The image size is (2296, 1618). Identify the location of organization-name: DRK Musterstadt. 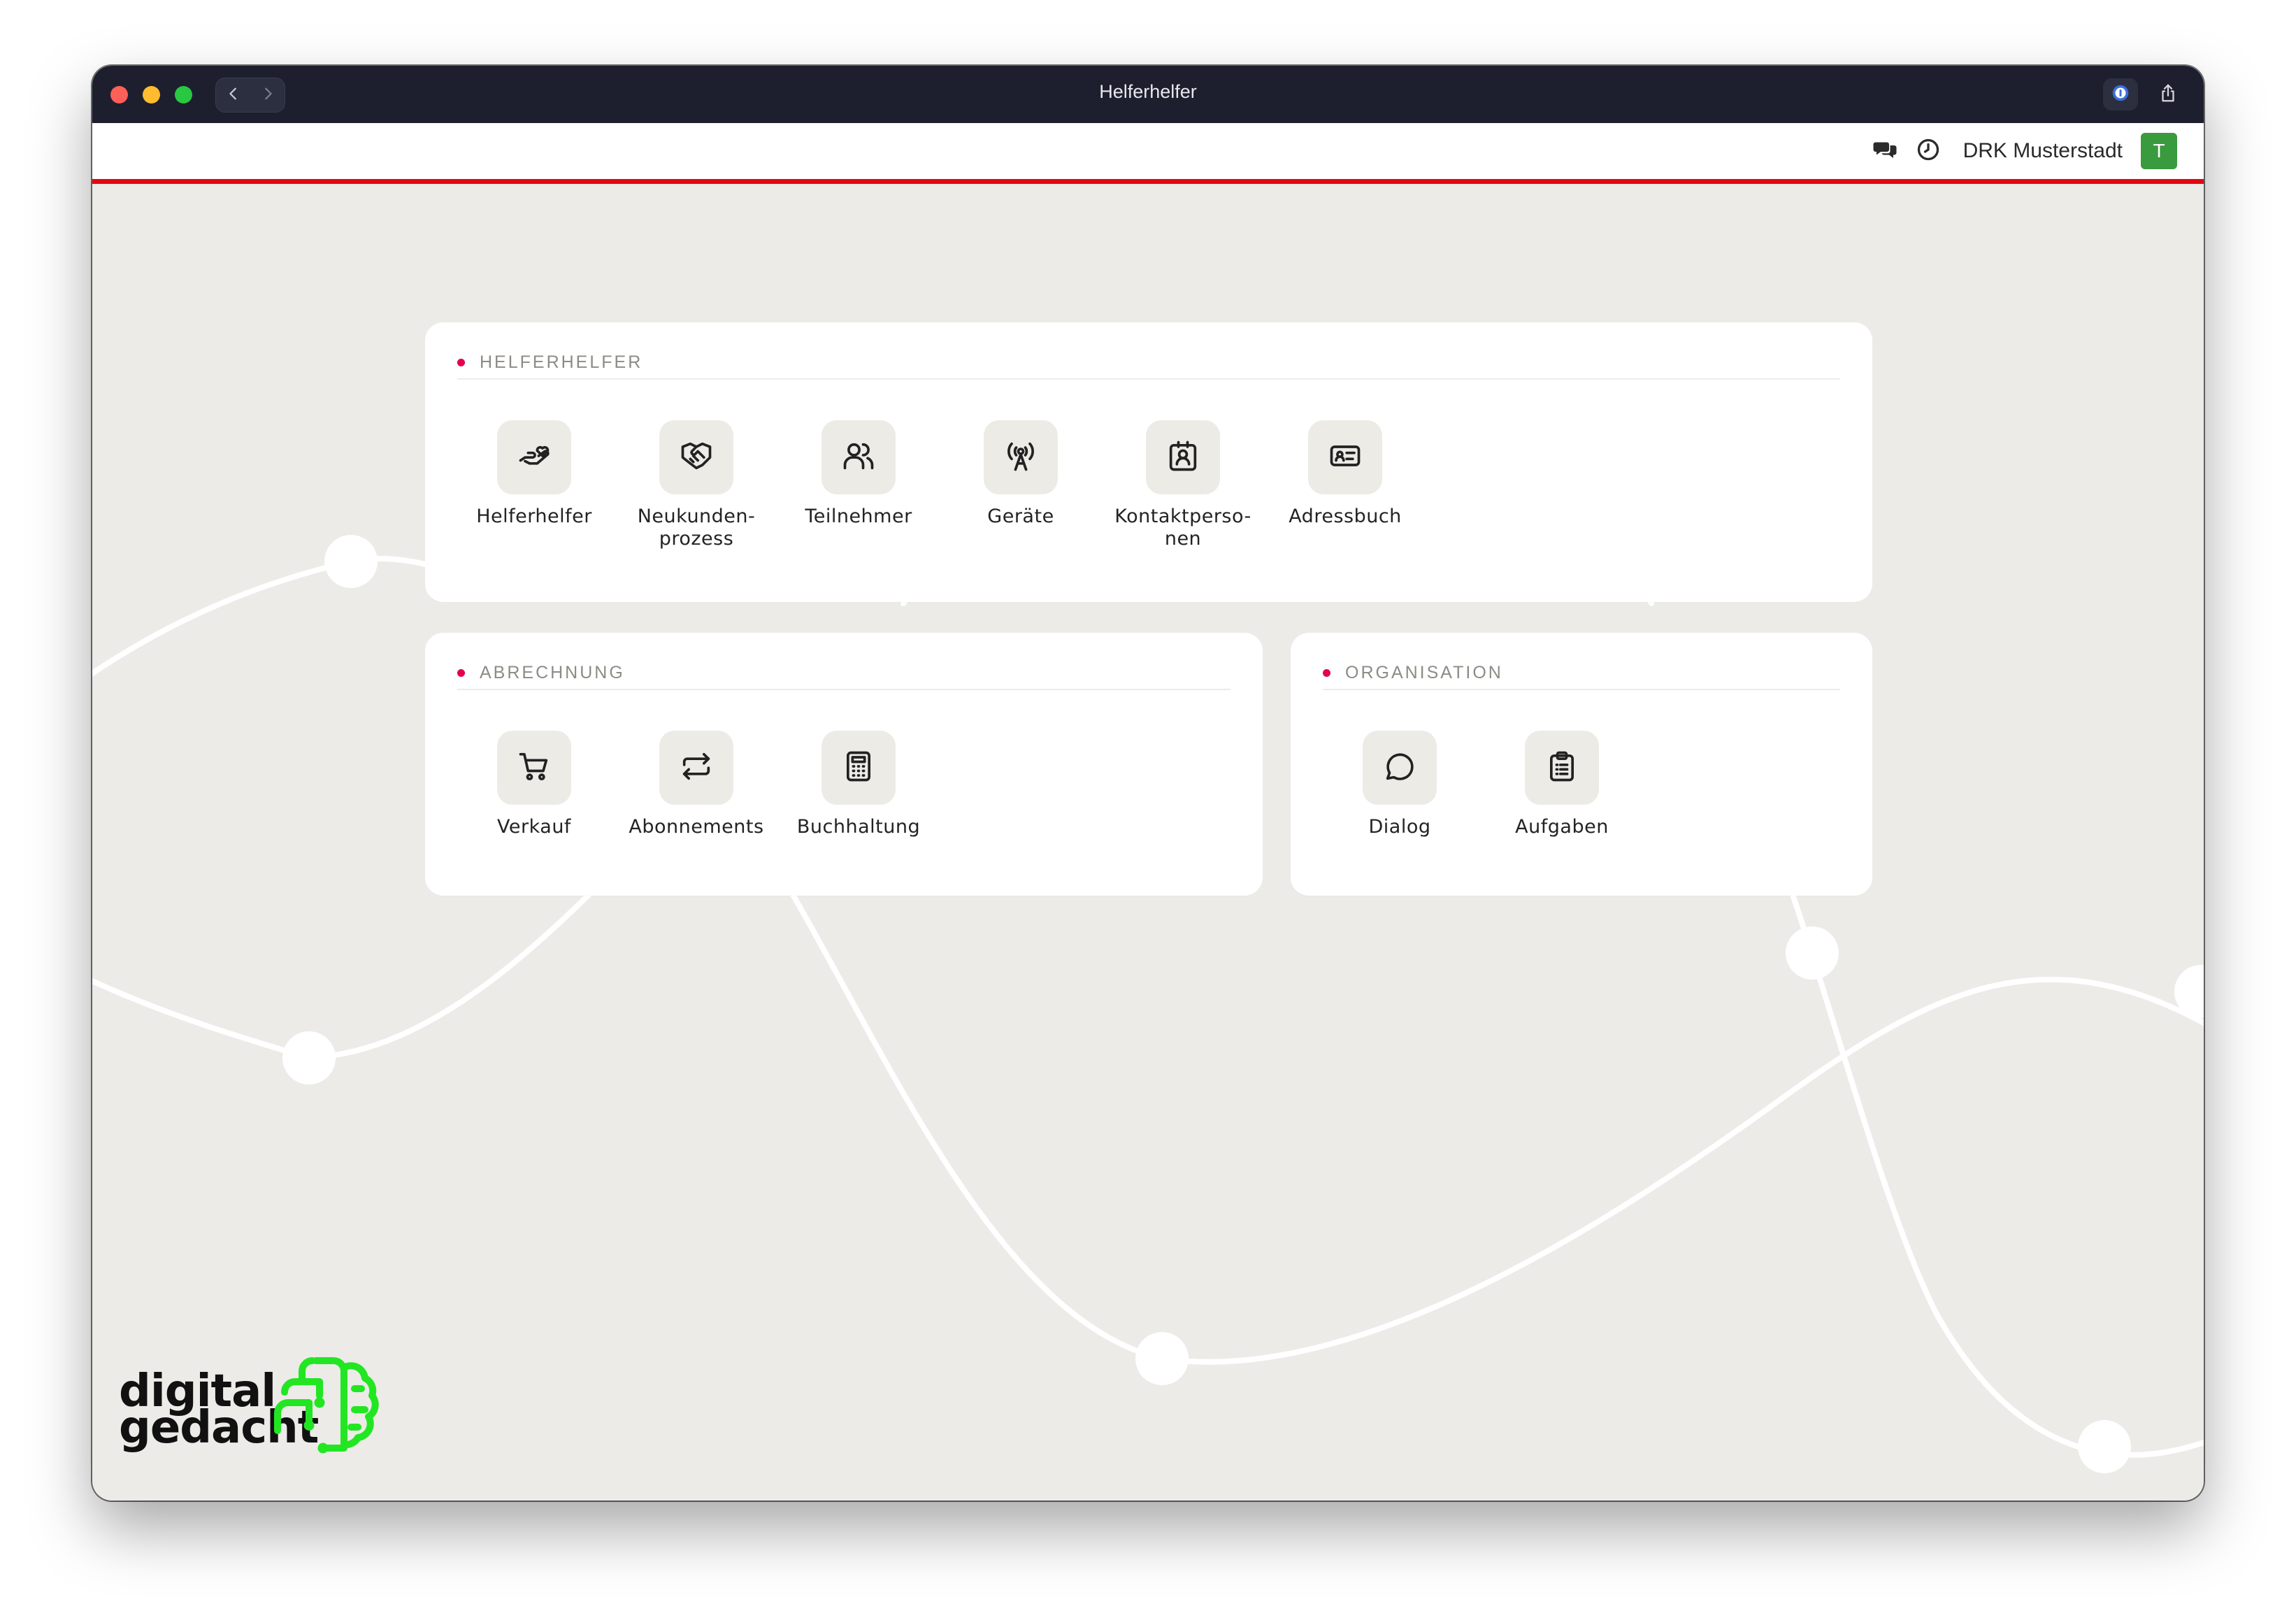
(2043, 151).